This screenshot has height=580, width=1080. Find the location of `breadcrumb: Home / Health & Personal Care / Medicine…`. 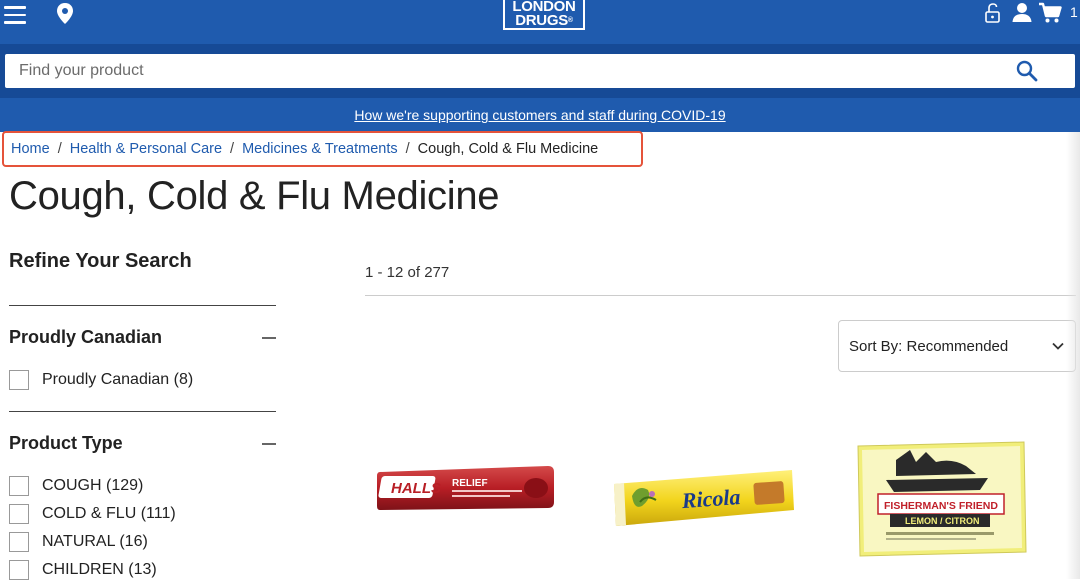

breadcrumb: Home / Health & Personal Care / Medicine… is located at coordinates (322, 149).